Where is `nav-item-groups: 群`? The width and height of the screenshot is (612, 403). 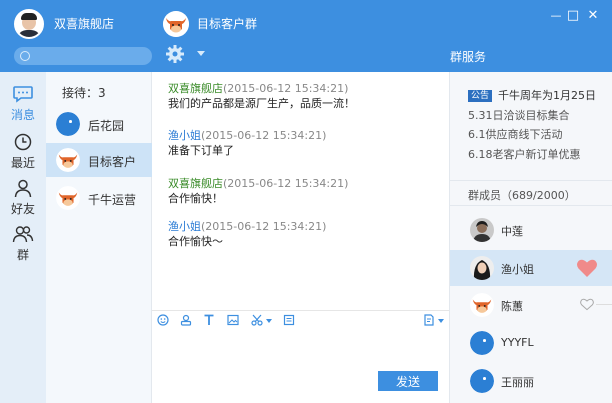
nav-item-groups: 群 is located at coordinates (23, 242).